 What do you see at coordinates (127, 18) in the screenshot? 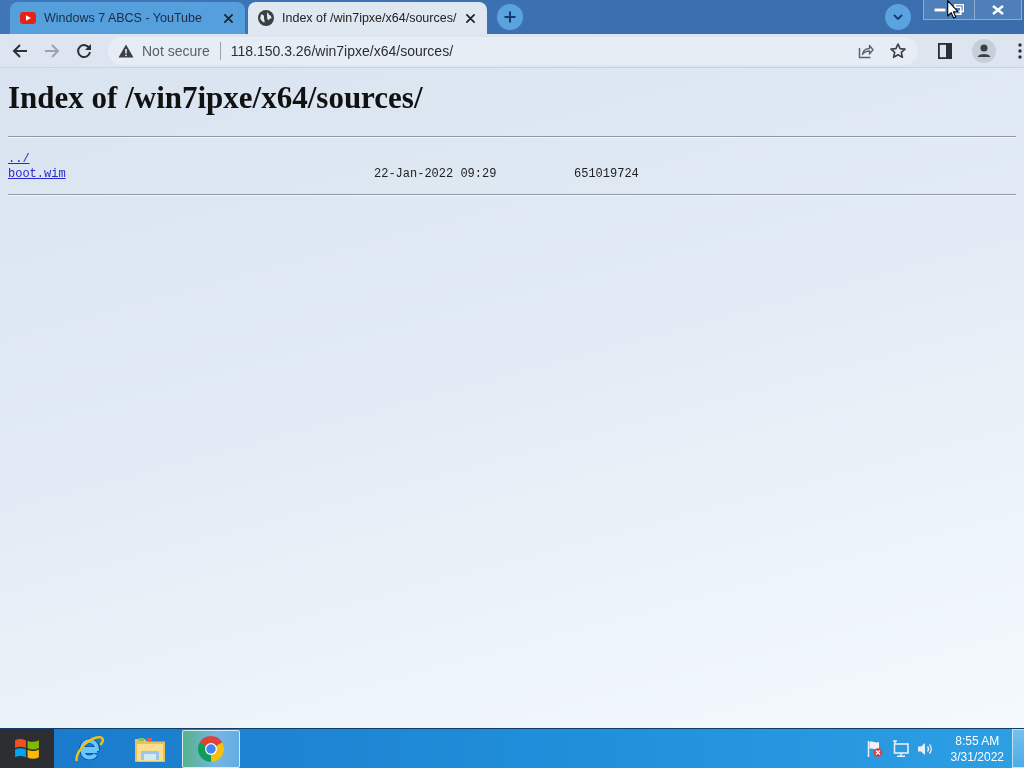
I see `browser-tab: Windows 7 ABCS - YouTube` at bounding box center [127, 18].